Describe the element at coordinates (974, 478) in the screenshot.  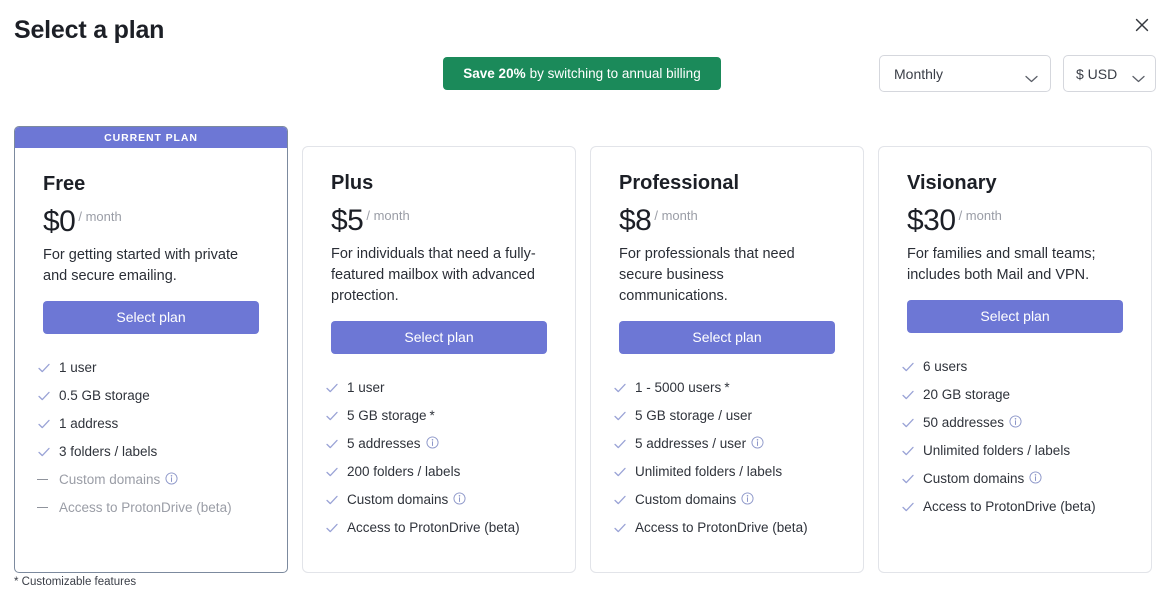
I see `feature-label: Custom domains` at that location.